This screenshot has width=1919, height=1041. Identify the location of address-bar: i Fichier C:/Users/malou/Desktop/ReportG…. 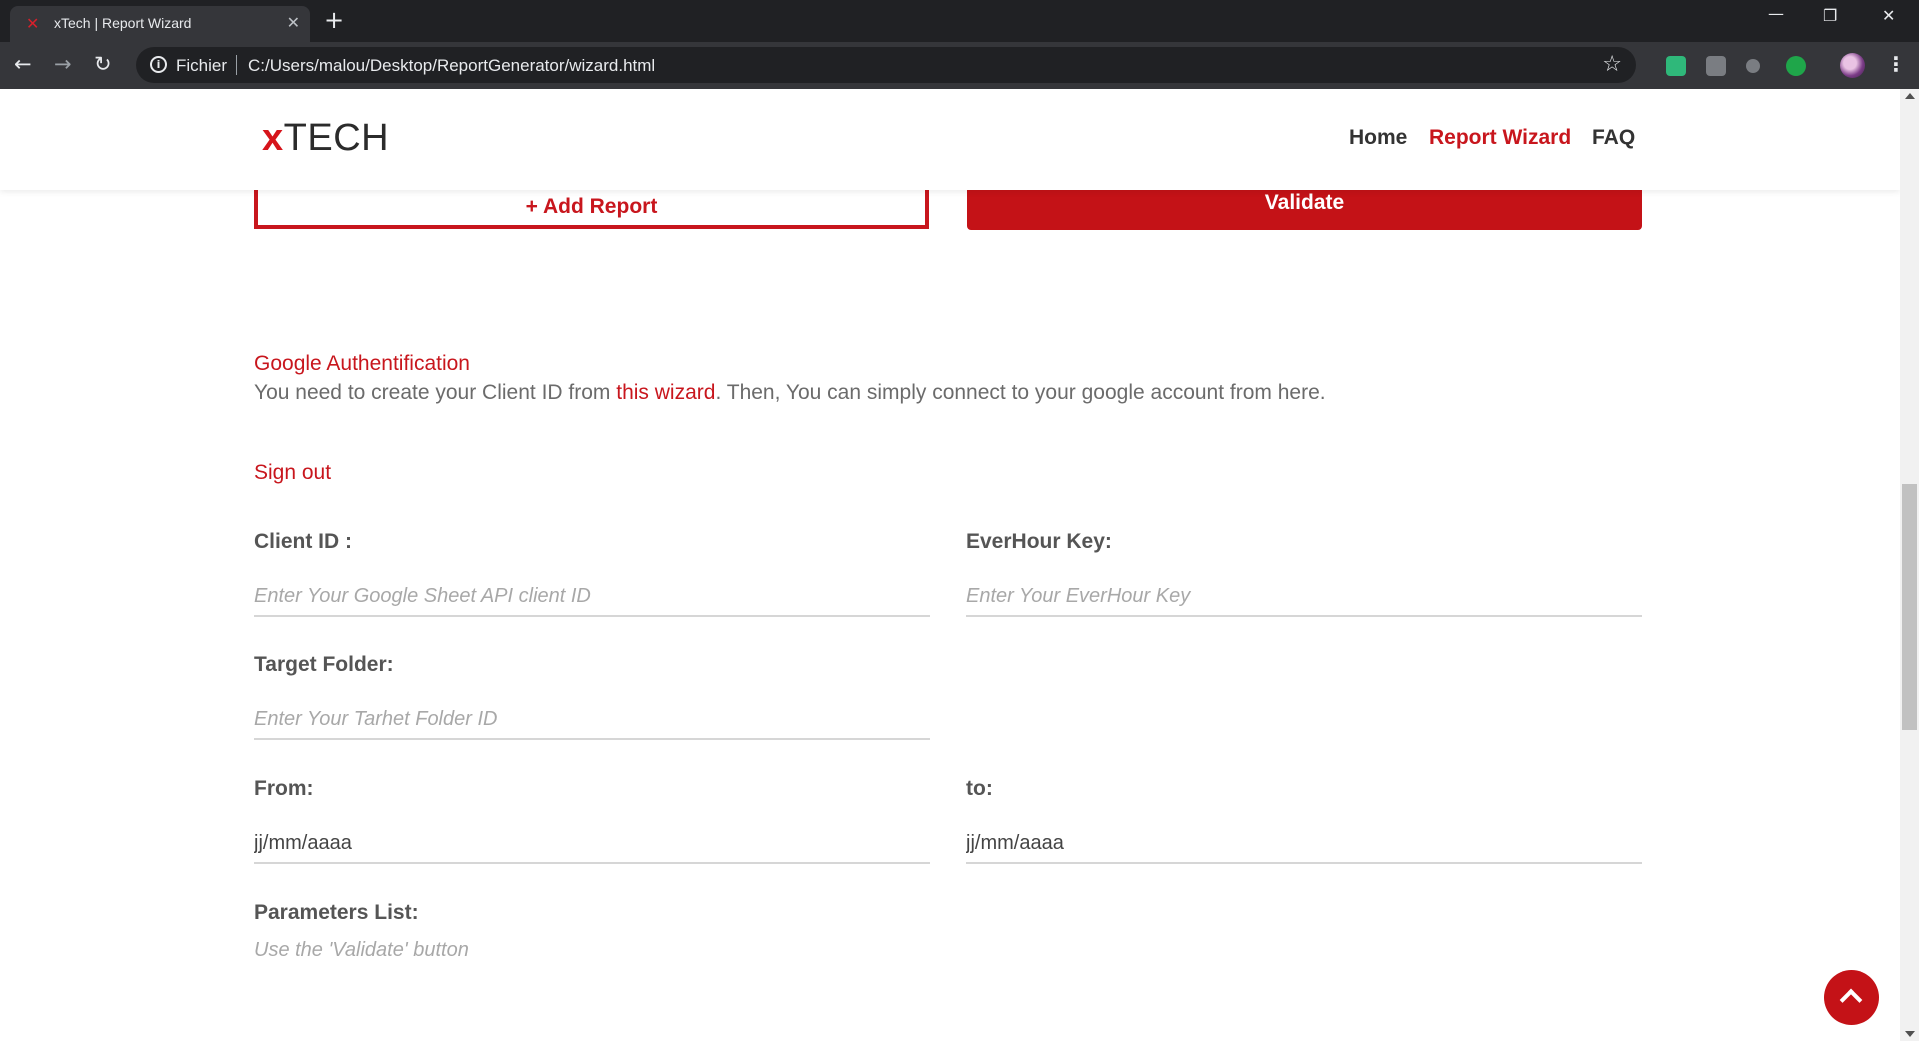
(886, 65).